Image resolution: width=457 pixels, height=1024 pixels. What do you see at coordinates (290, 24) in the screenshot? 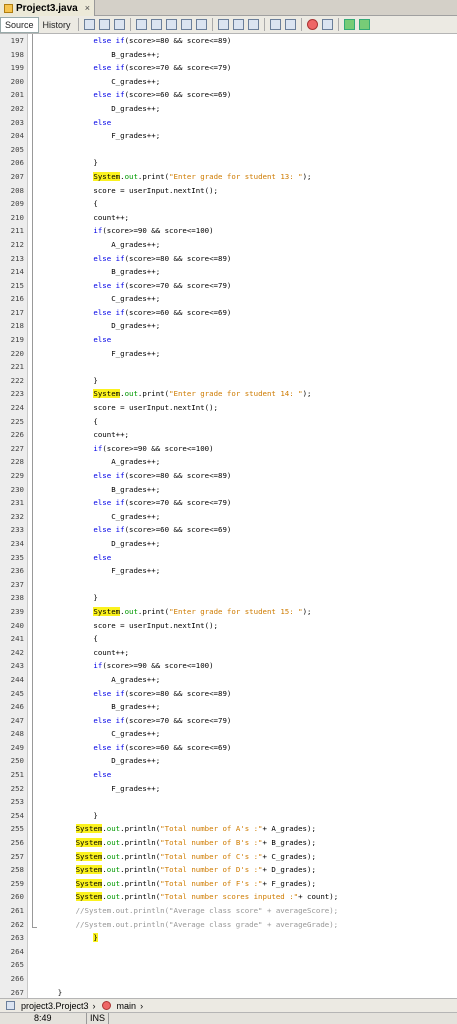
I see `shift-right-icon` at bounding box center [290, 24].